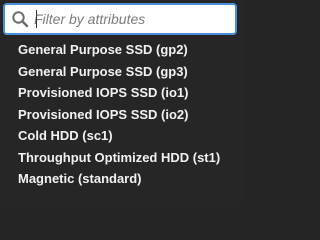  What do you see at coordinates (122, 93) in the screenshot?
I see `option-io1: Provisioned IOPS SSD (io1)` at bounding box center [122, 93].